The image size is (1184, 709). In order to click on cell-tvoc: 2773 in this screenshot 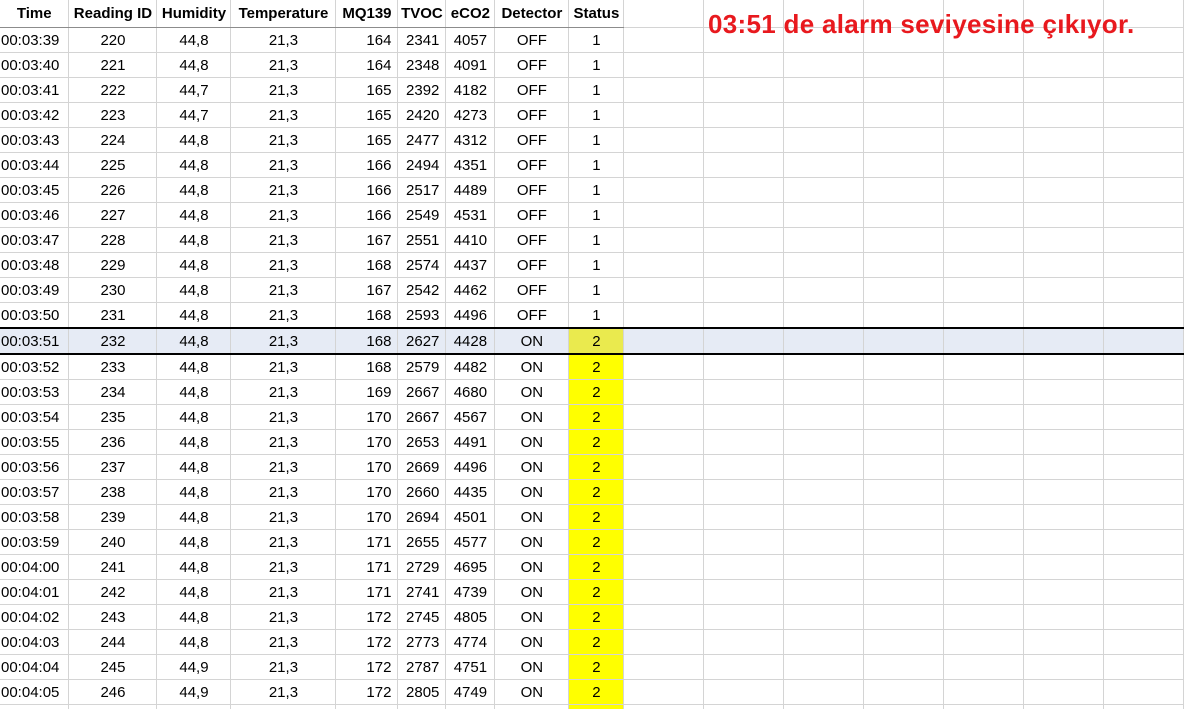, I will do `click(422, 642)`.